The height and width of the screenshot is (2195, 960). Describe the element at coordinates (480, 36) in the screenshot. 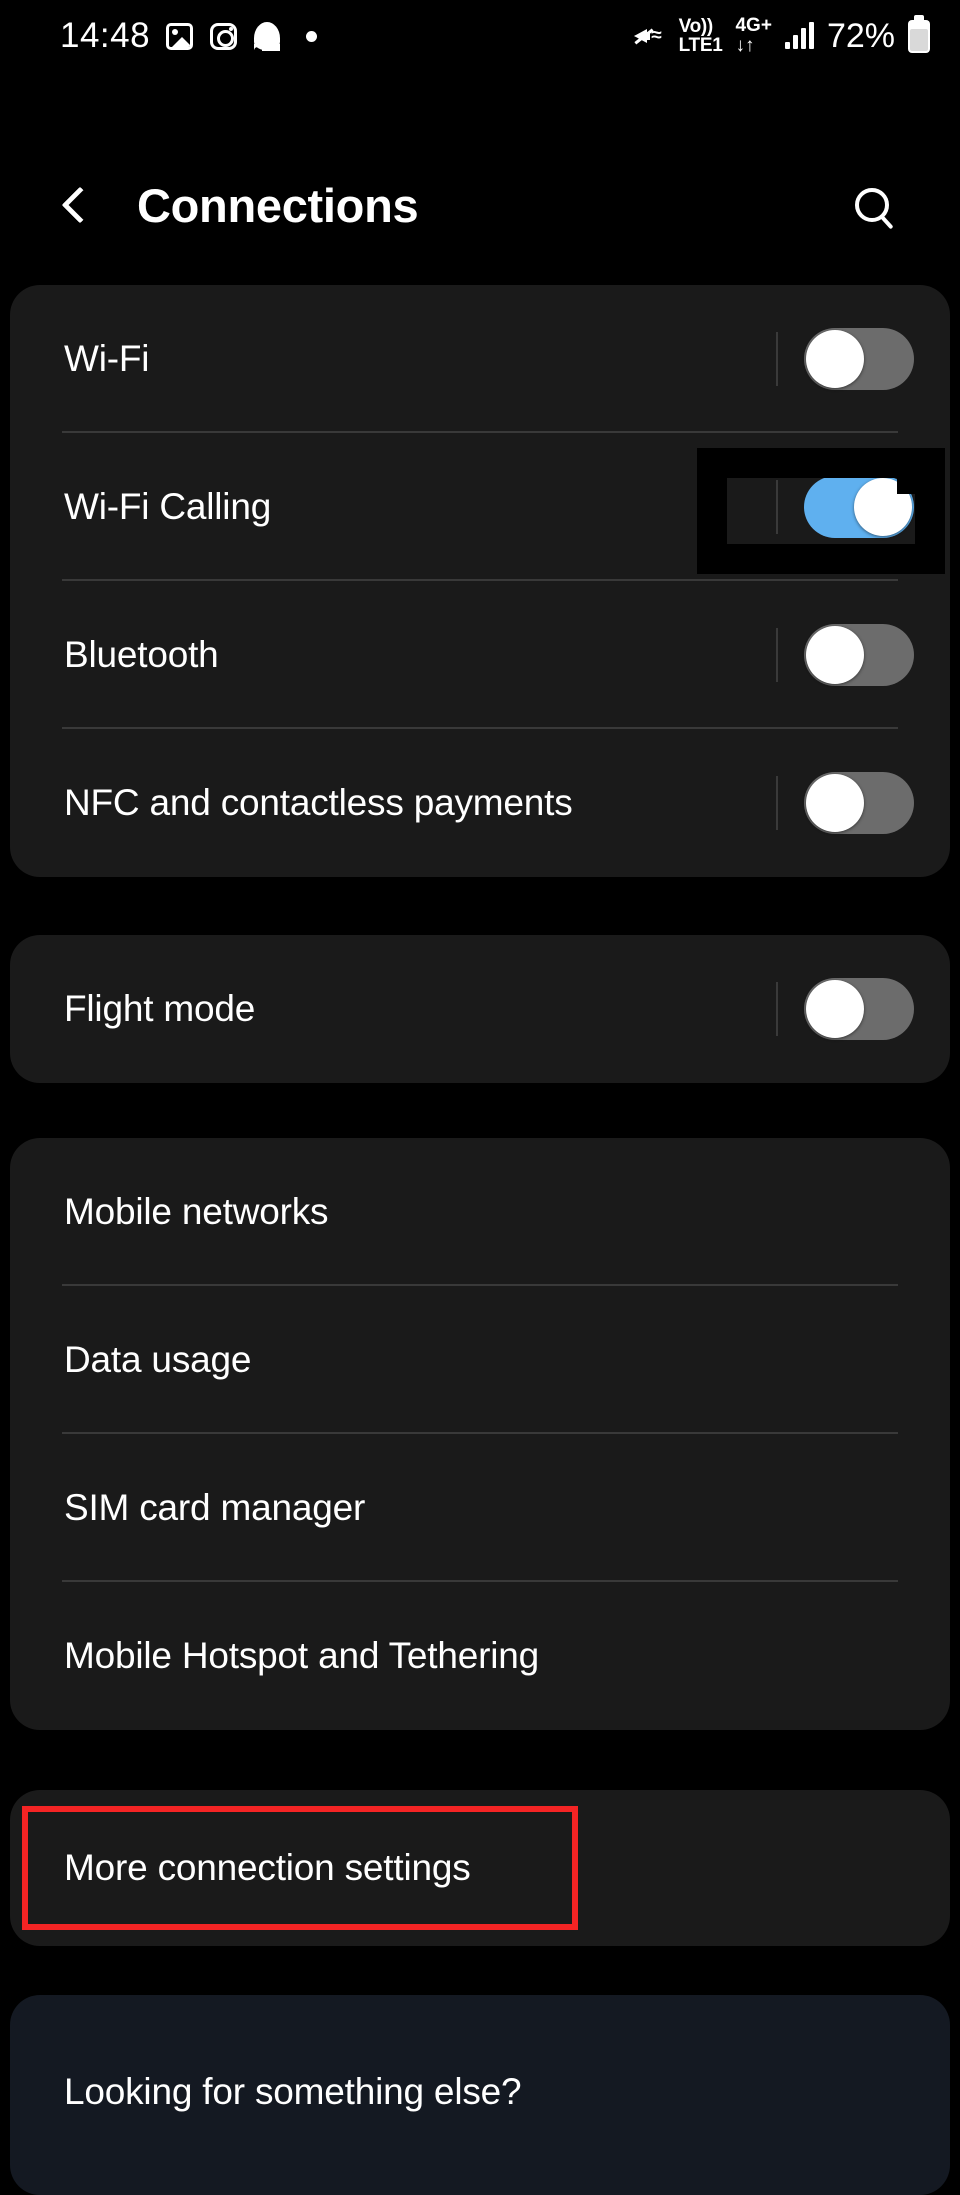

I see `status-bar: 14:48 ≈ Vo)) LTE1 4G+ ↓↑ 72%` at that location.